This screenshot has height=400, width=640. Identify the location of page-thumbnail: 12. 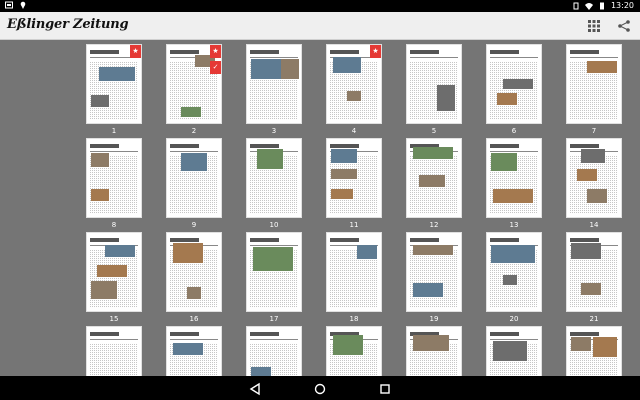
(434, 183).